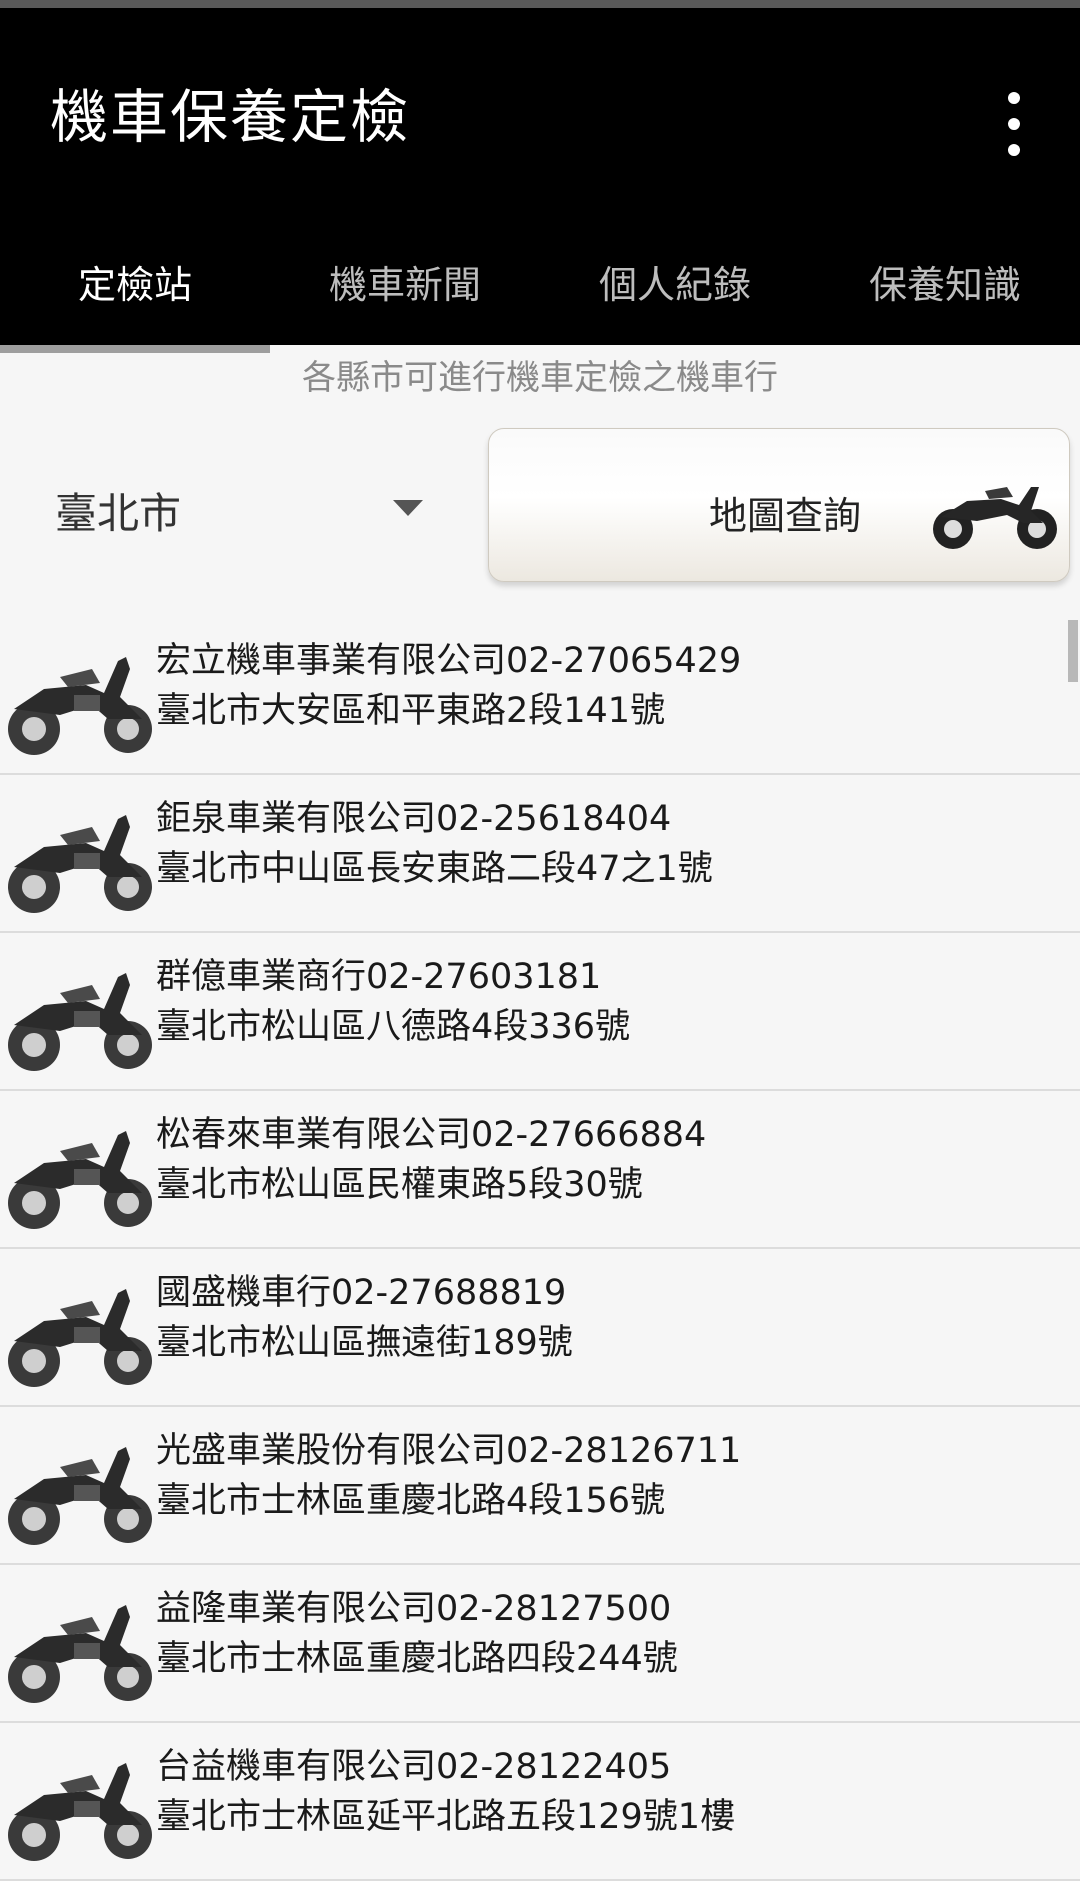  Describe the element at coordinates (540, 378) in the screenshot. I see `page-subtitle: 各縣市可進行機車定檢之機車行` at that location.